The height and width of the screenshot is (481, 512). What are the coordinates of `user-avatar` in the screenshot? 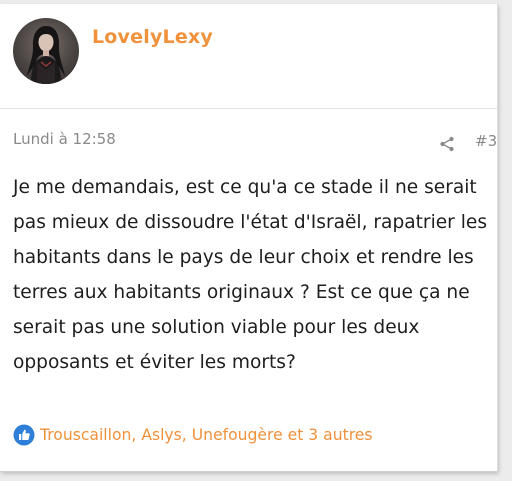 It's located at (46, 51).